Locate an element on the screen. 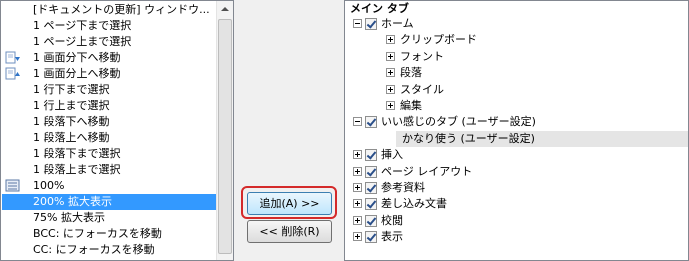  command-list-item: 100% is located at coordinates (109, 186).